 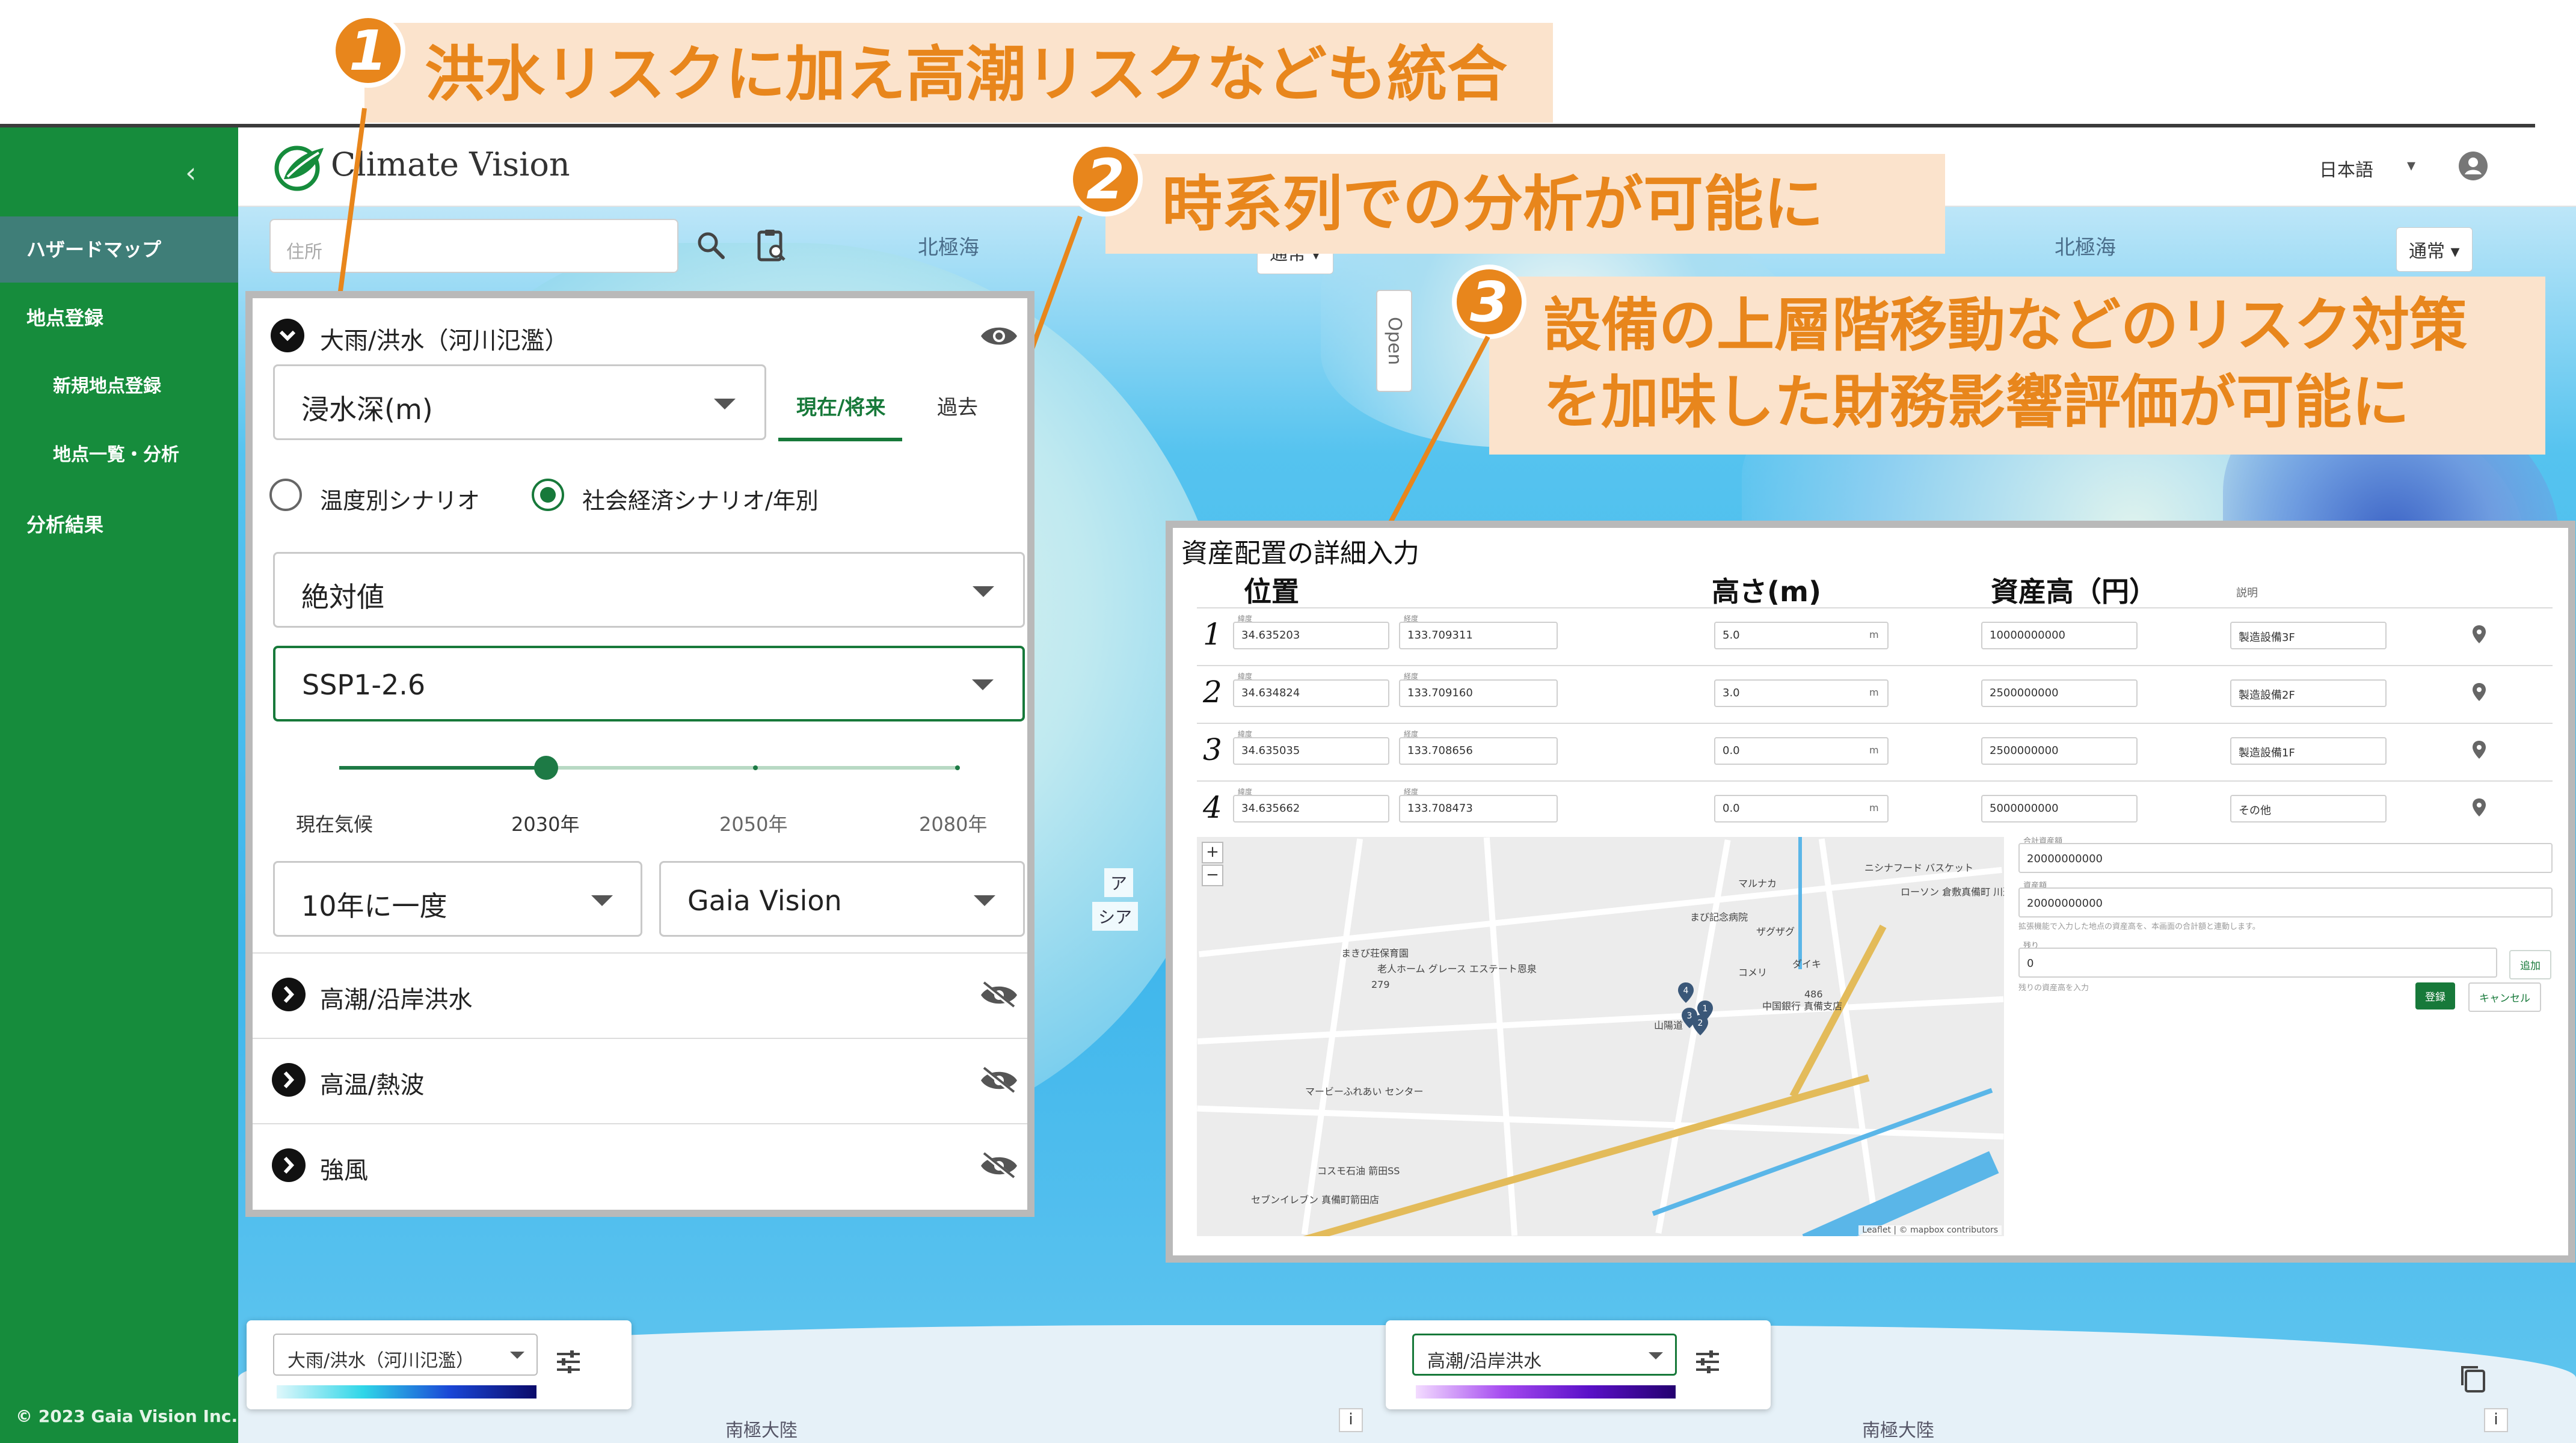 What do you see at coordinates (1115, 916) in the screenshot?
I see `map-place-label: シア` at bounding box center [1115, 916].